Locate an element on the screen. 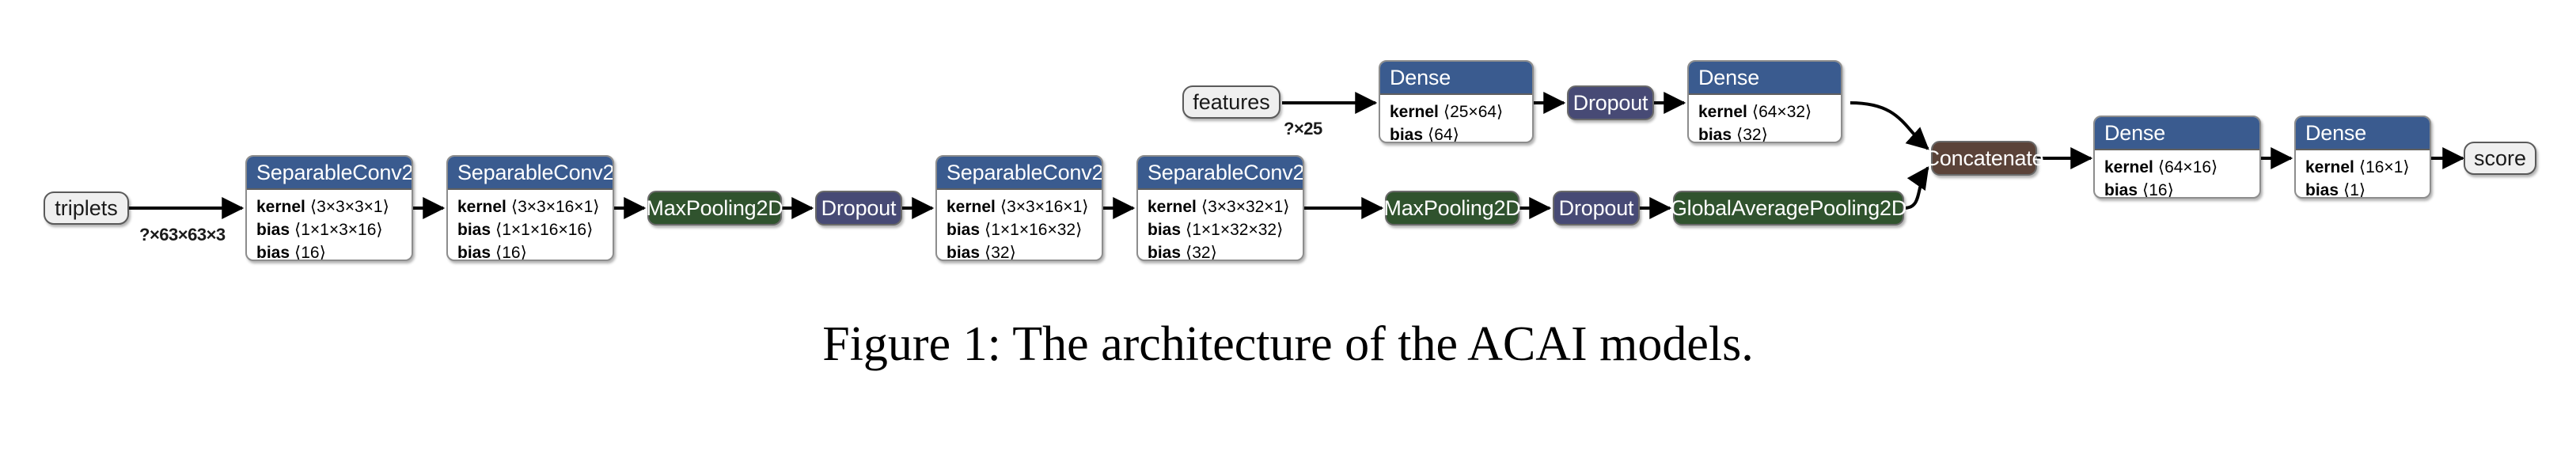 The image size is (2576, 451). layer-dense-2-title: Dense is located at coordinates (1765, 78).